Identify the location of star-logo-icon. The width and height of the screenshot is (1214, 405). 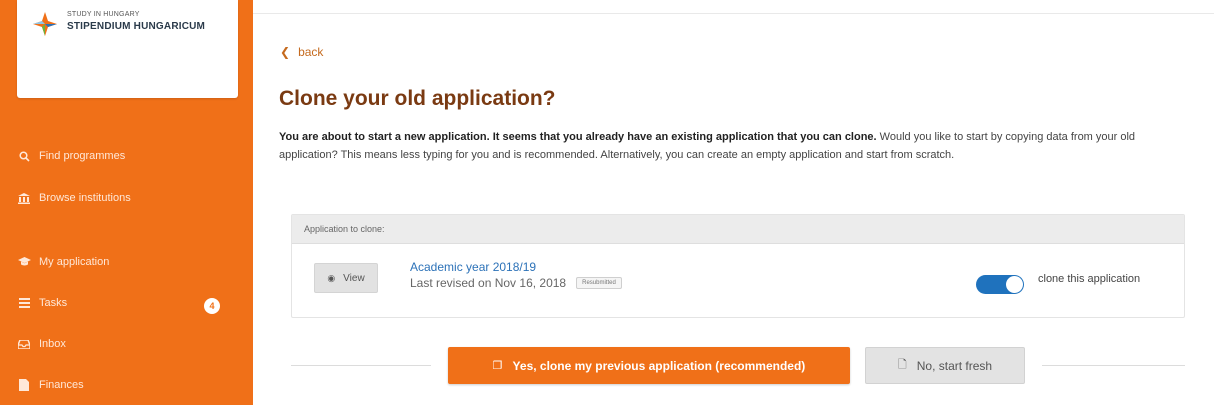
(45, 24).